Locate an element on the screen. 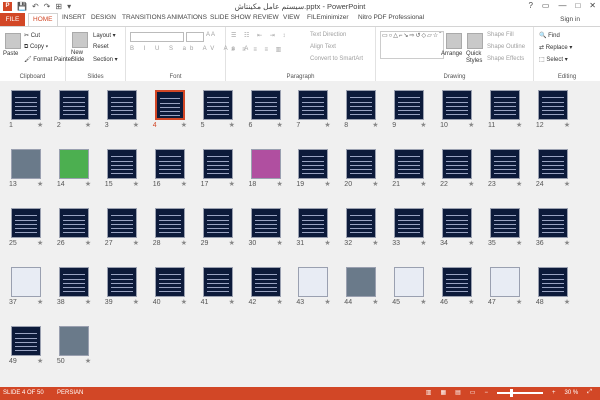 The image size is (600, 400). slide-thumbnail: 35 ★ is located at coordinates (505, 227).